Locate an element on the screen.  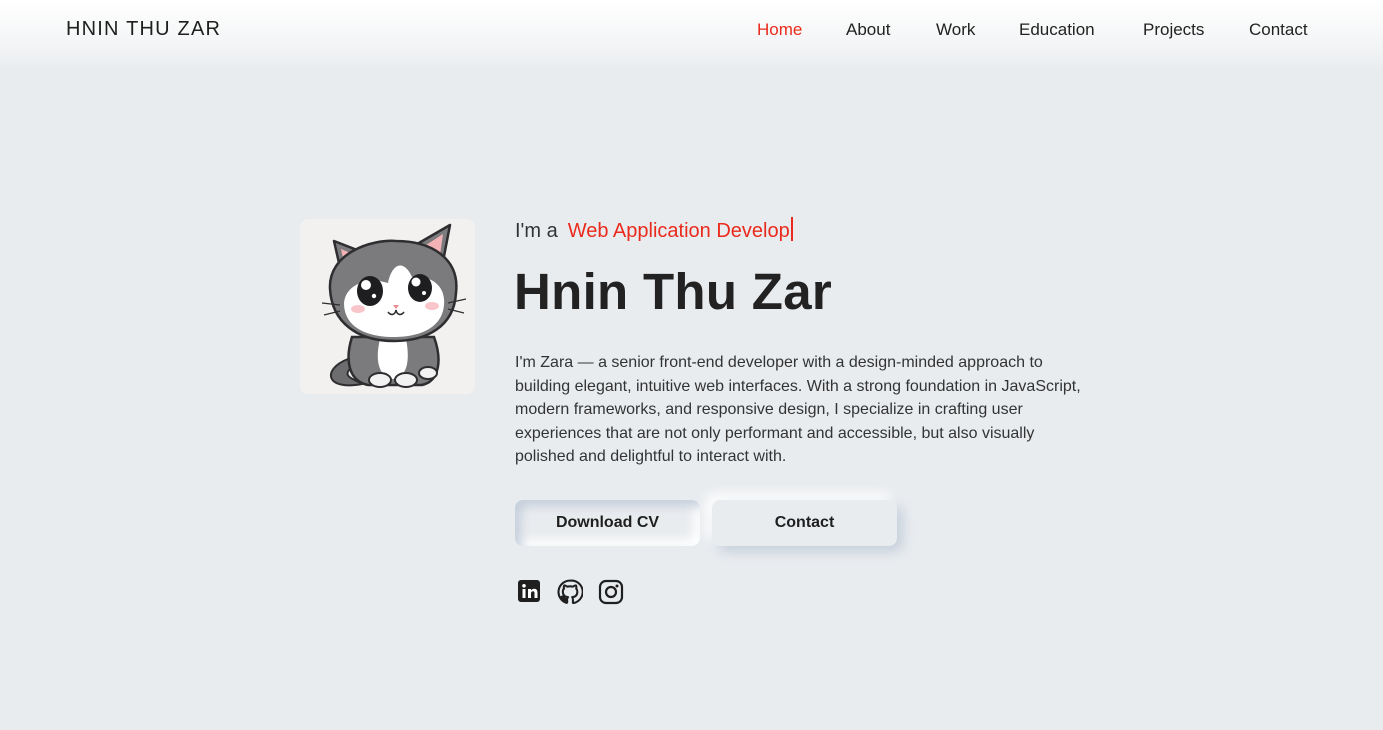
cat-avatar-image is located at coordinates (394, 305).